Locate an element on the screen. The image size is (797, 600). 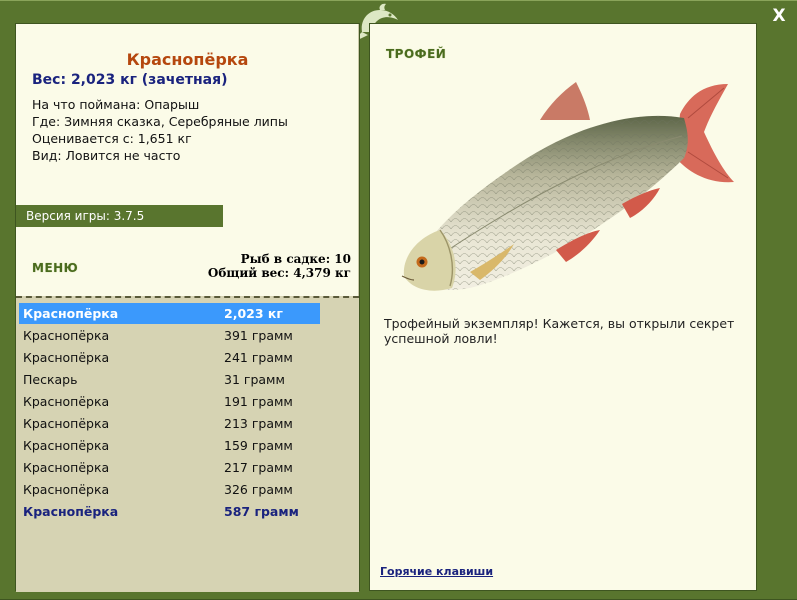
catch-row: Краснопёрка 587 грамм is located at coordinates (169, 511).